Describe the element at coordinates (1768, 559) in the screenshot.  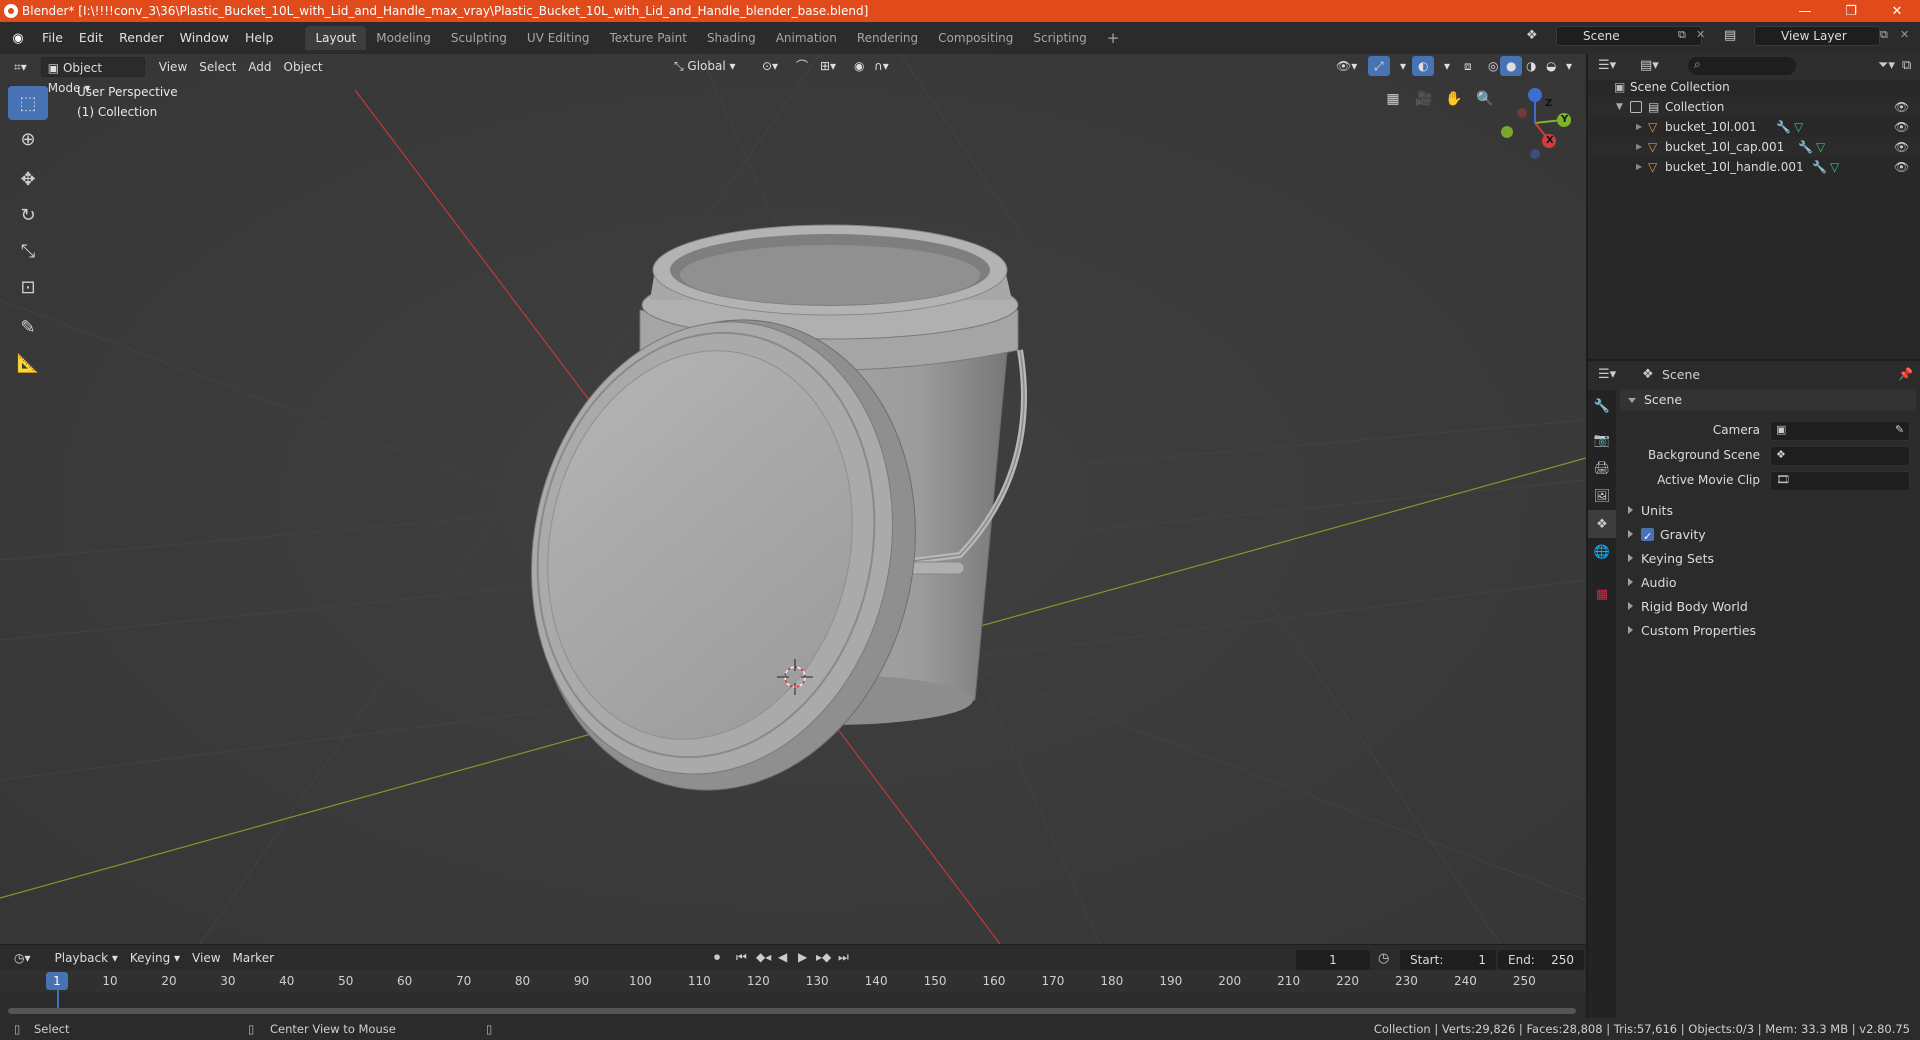
I see `keying-sets-panel-header: Keying Sets` at that location.